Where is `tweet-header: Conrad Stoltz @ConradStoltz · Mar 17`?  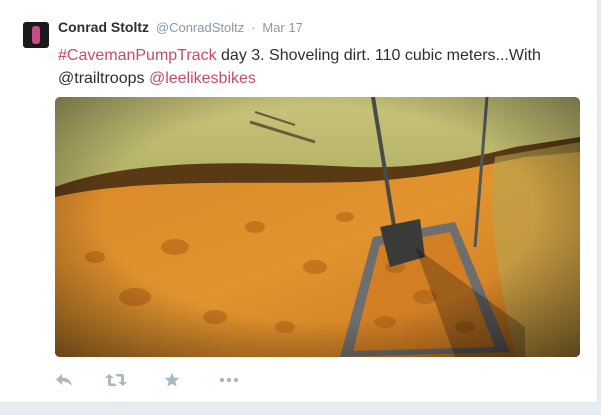 tweet-header: Conrad Stoltz @ConradStoltz · Mar 17 is located at coordinates (180, 27).